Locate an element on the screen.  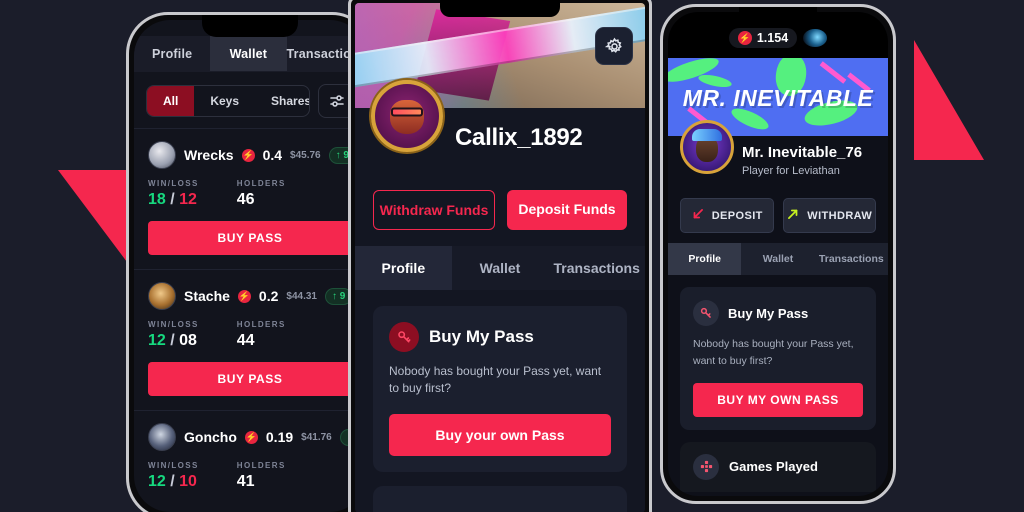
games-played-title: Games Played is located at coordinates (773, 467).